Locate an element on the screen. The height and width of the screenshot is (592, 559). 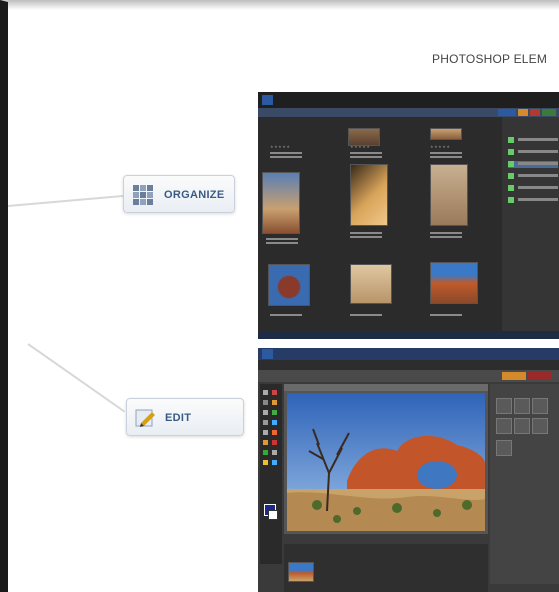
top-border is located at coordinates (283, 5).